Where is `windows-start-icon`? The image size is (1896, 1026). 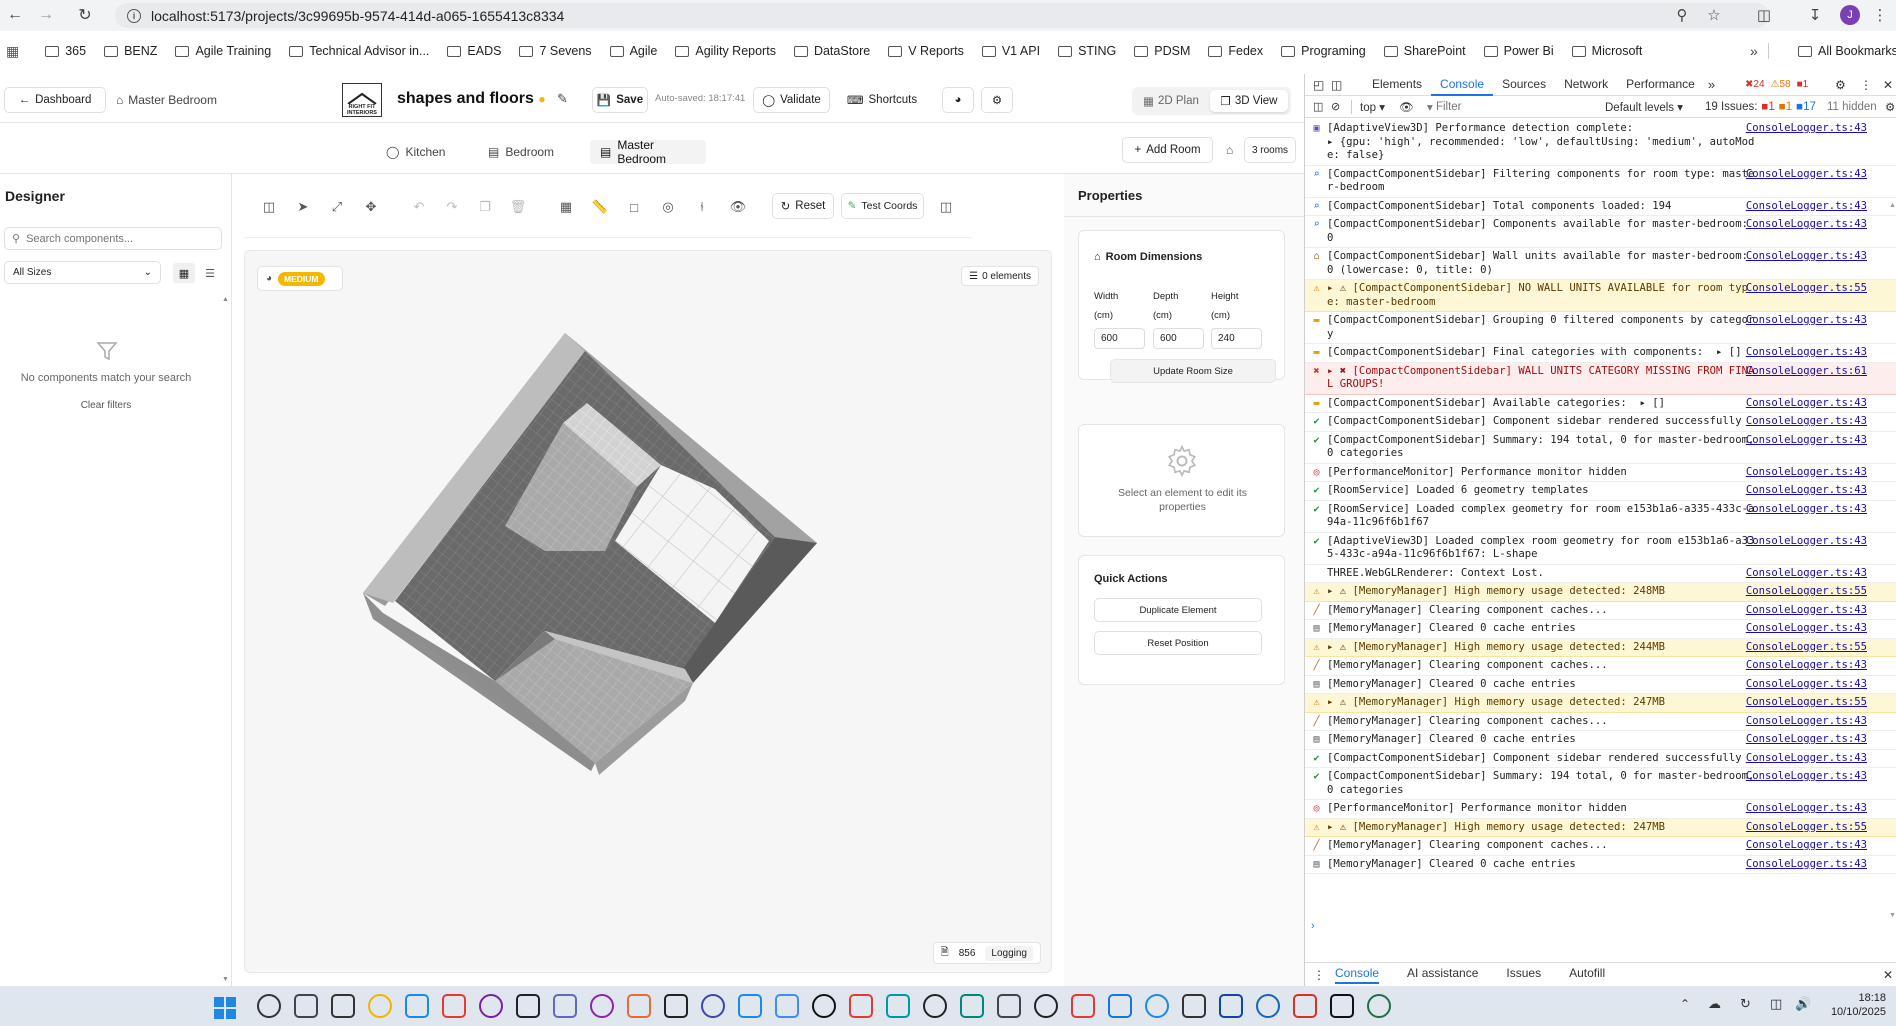 windows-start-icon is located at coordinates (225, 1010).